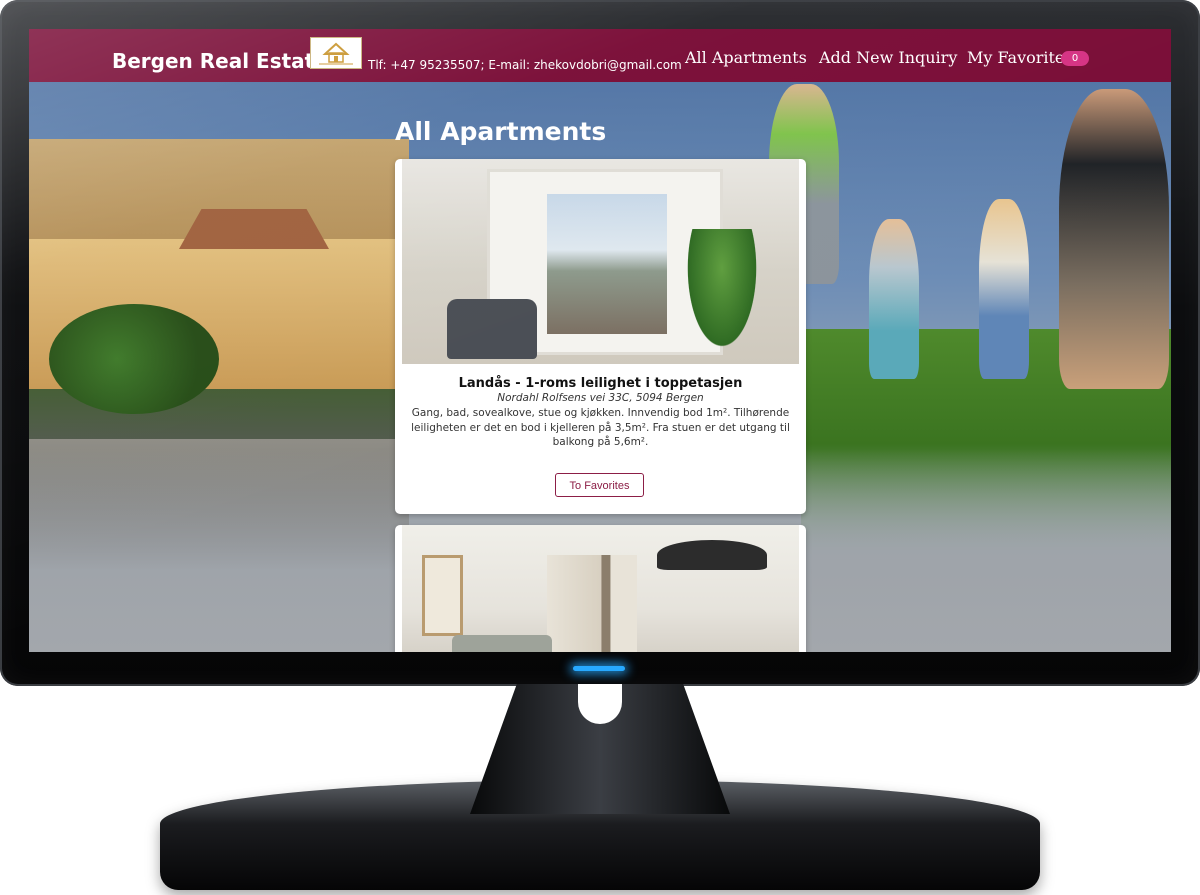 This screenshot has height=895, width=1200. What do you see at coordinates (592, 603) in the screenshot?
I see `photo-curtain` at bounding box center [592, 603].